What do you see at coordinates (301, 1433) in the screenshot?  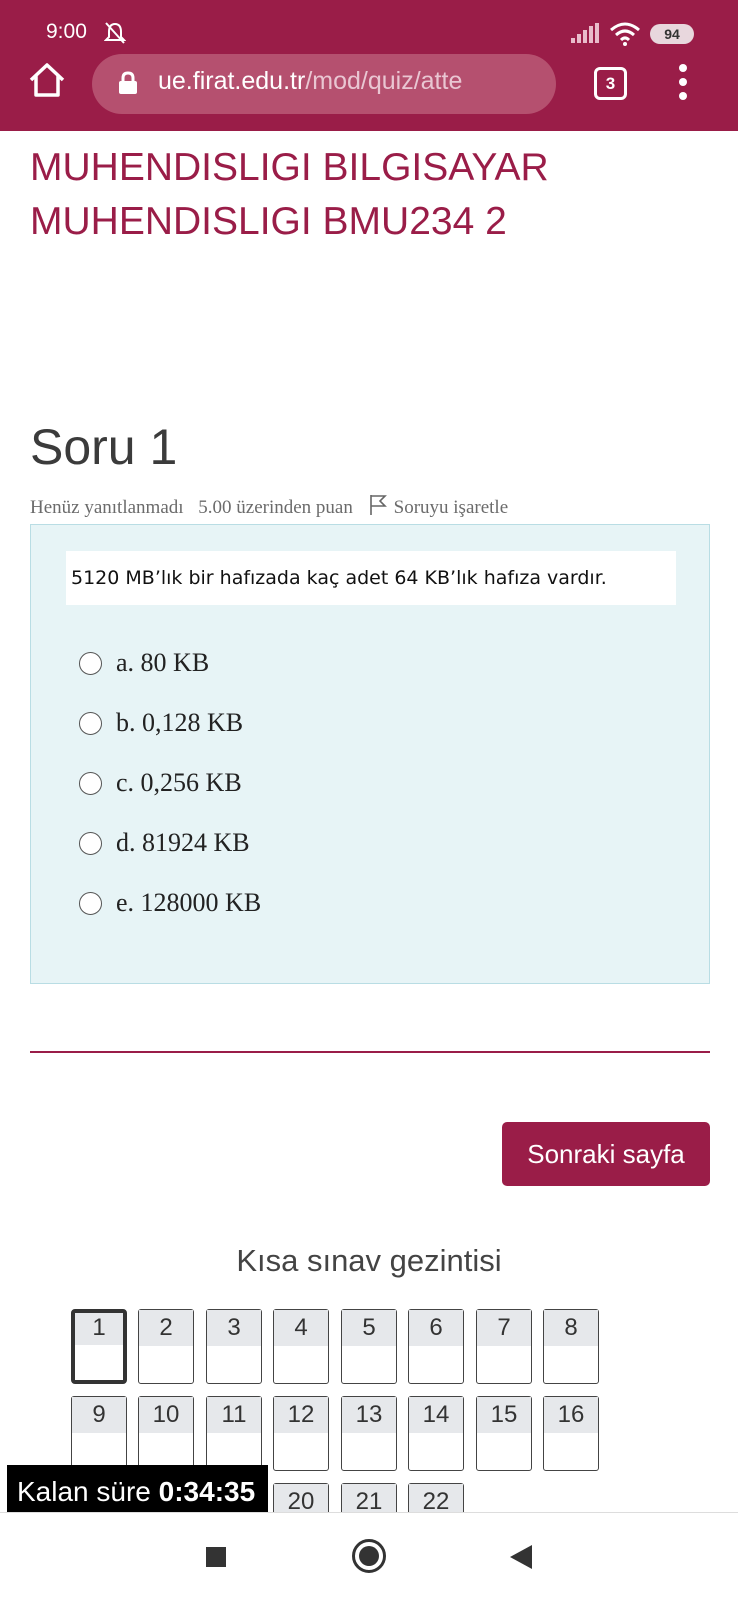 I see `quiz-nav-button-12: 12` at bounding box center [301, 1433].